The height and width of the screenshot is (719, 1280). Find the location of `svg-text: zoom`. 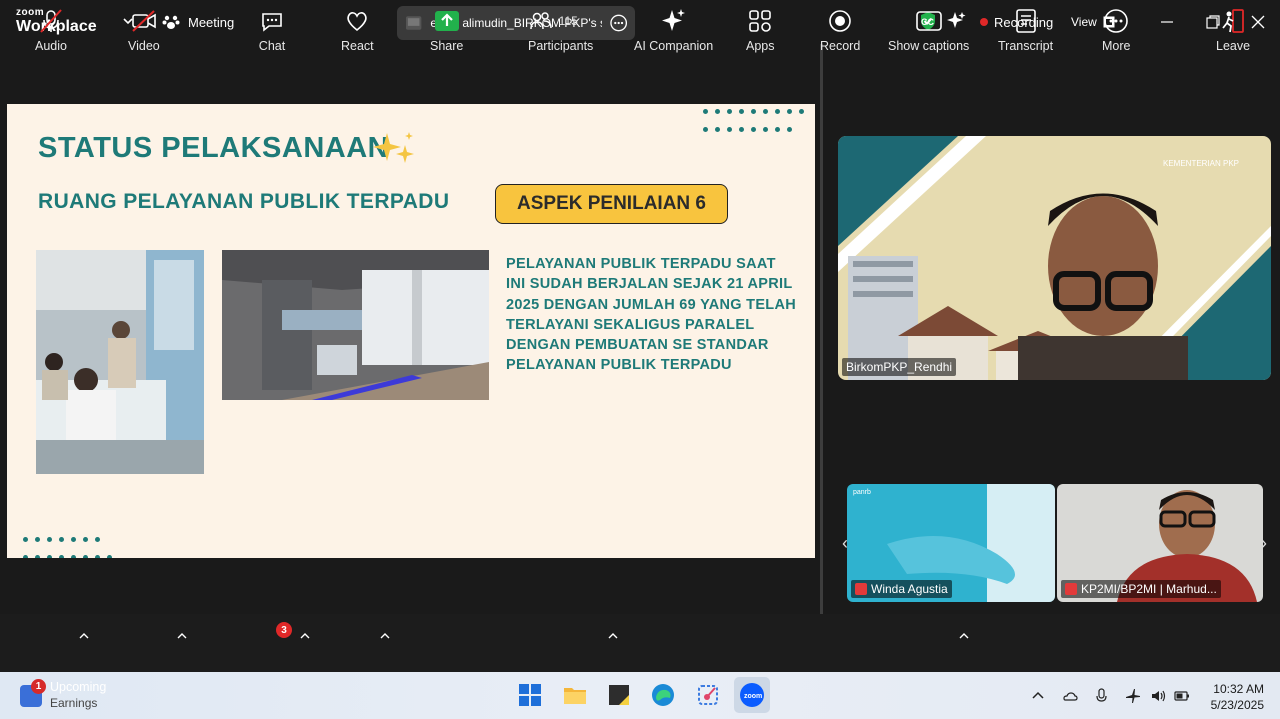

svg-text: zoom is located at coordinates (753, 696).